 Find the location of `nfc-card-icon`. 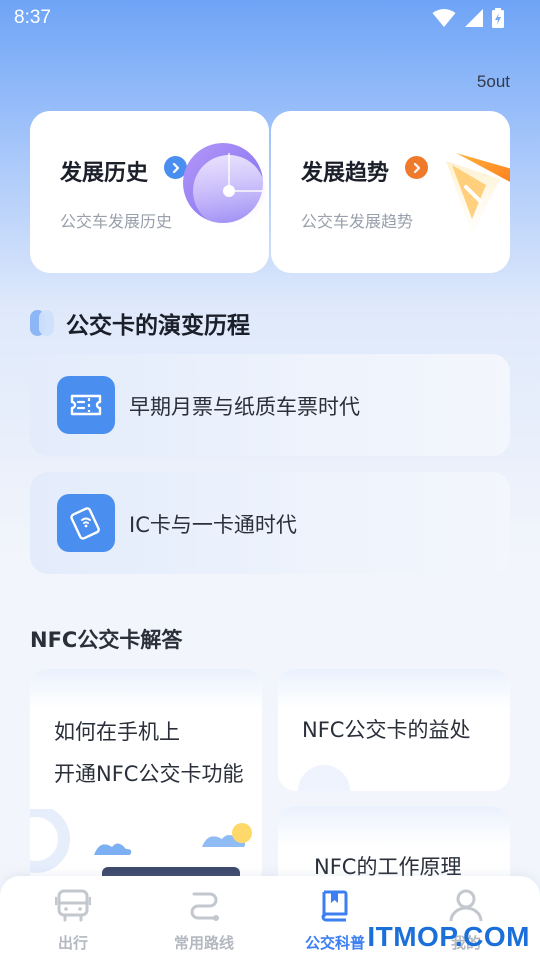

nfc-card-icon is located at coordinates (86, 523).